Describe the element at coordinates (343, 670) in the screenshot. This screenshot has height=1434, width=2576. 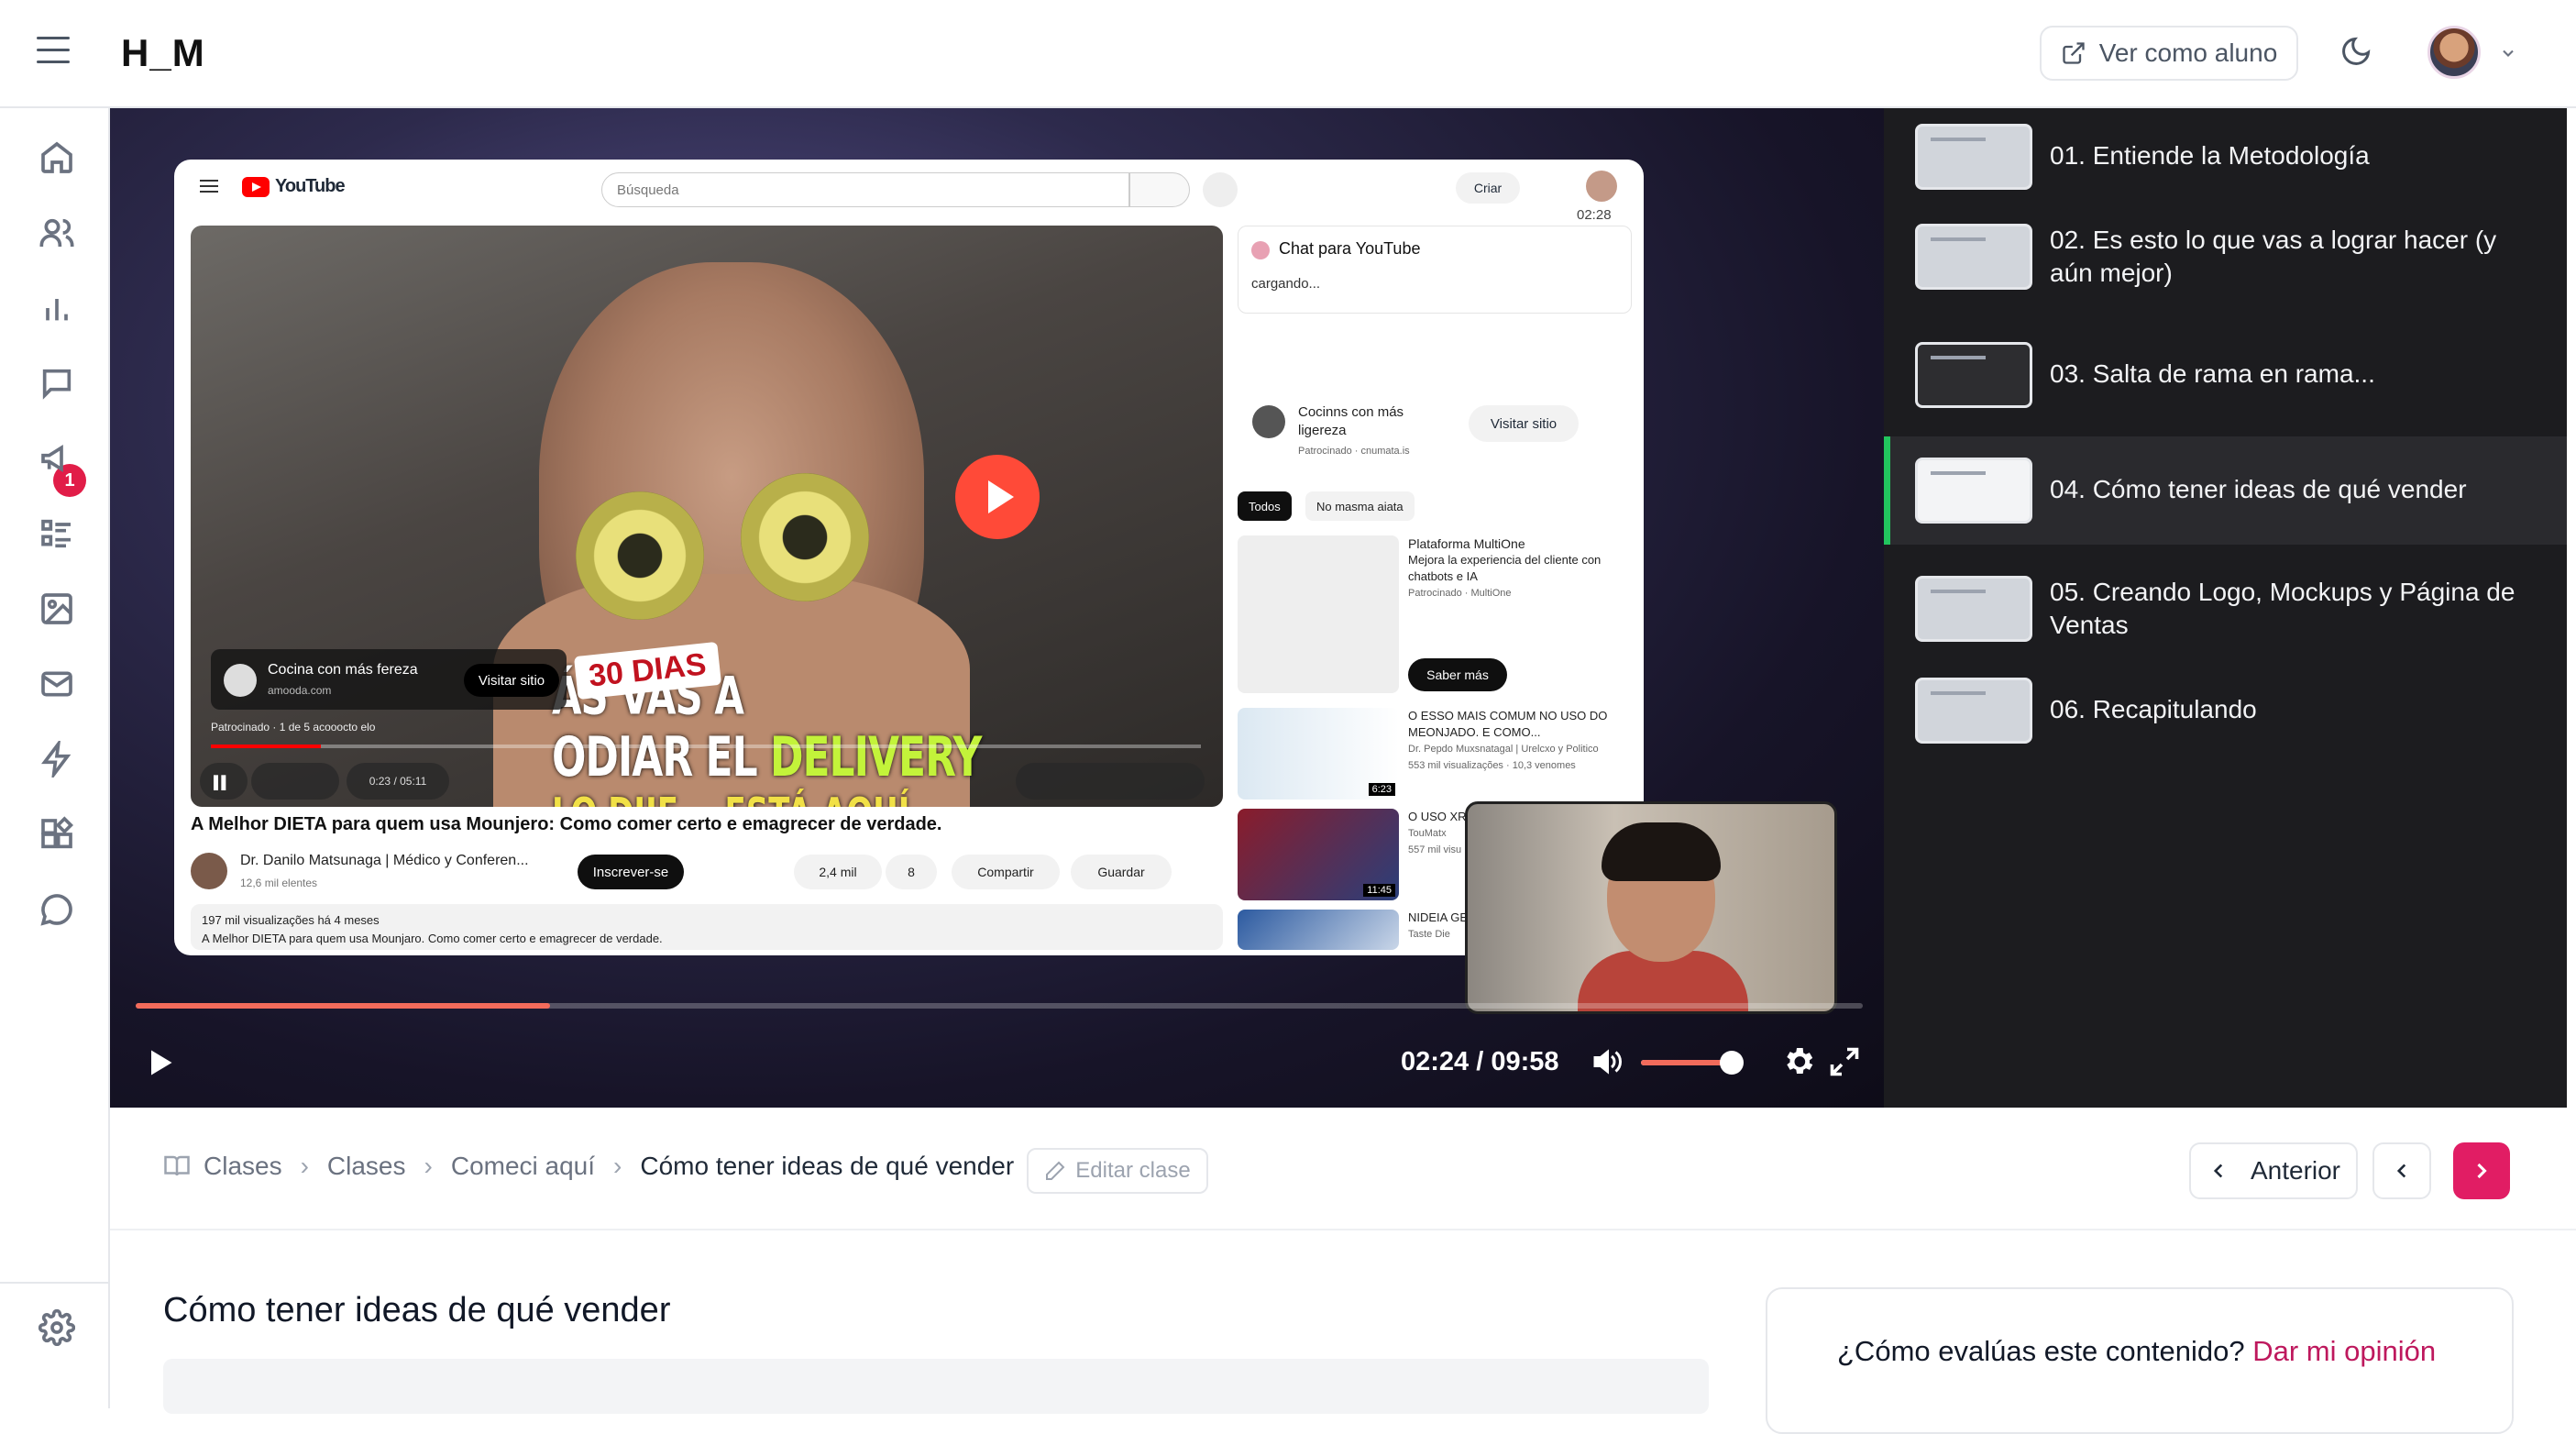
I see `ad-title: Cocina con más fereza` at that location.